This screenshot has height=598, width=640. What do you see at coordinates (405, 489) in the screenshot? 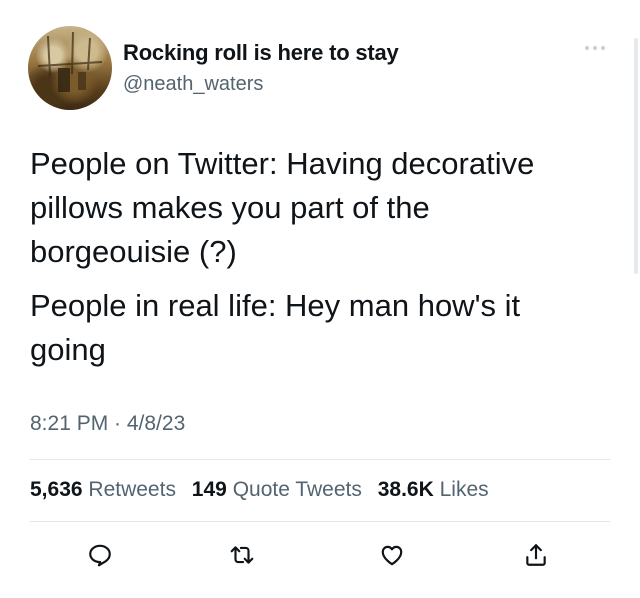
I see `stat-count: 38.6K` at bounding box center [405, 489].